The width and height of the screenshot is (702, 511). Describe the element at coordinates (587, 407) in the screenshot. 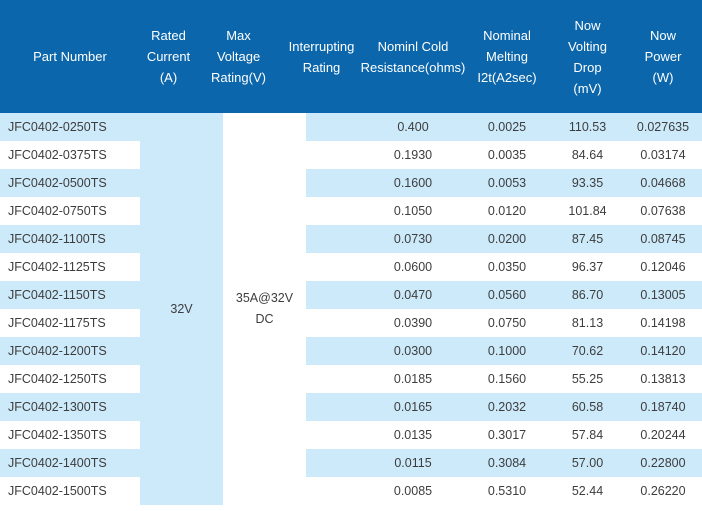

I see `cell-voltage-drop: 60.58` at that location.